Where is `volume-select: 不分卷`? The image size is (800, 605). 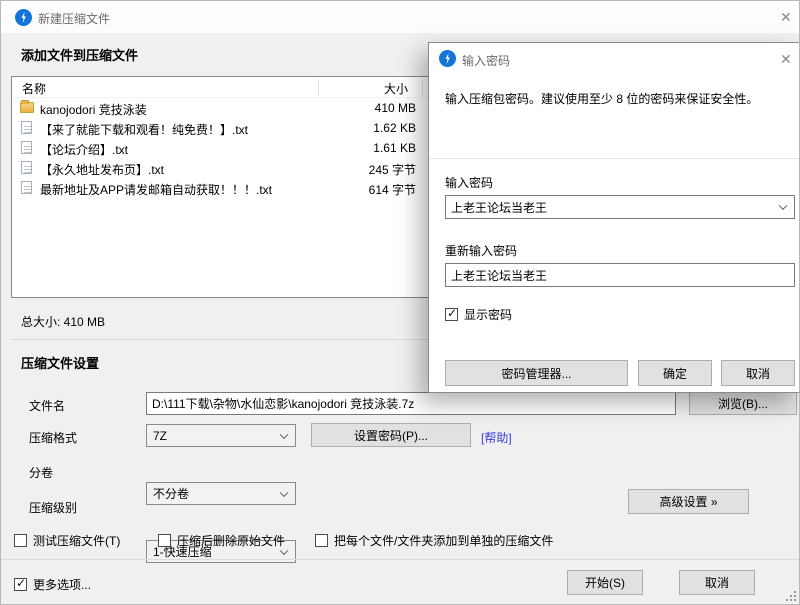 volume-select: 不分卷 is located at coordinates (221, 493).